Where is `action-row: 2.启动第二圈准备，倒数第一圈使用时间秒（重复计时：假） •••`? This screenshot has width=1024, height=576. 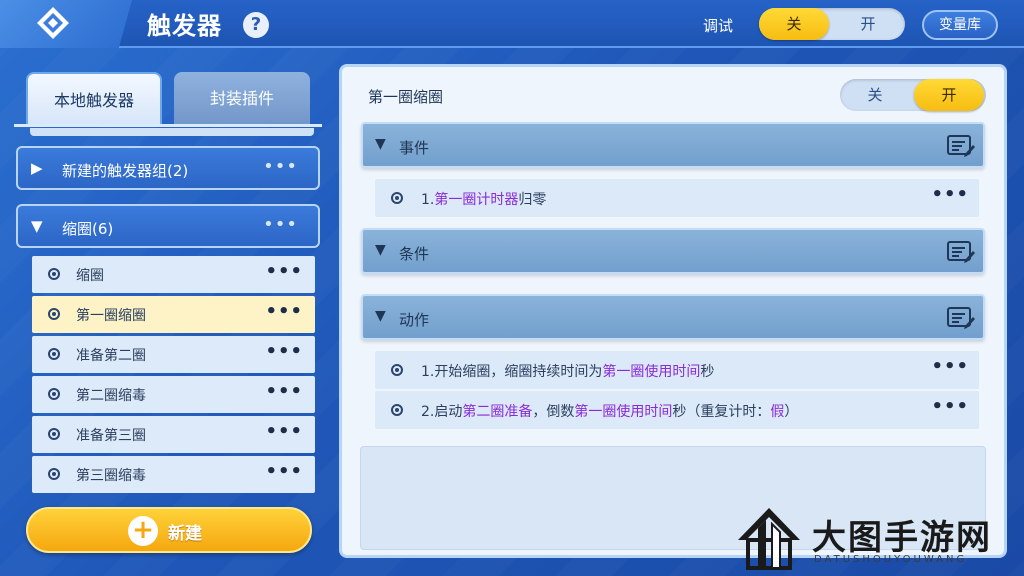
action-row: 2.启动第二圈准备，倒数第一圈使用时间秒（重复计时：假） ••• is located at coordinates (677, 410).